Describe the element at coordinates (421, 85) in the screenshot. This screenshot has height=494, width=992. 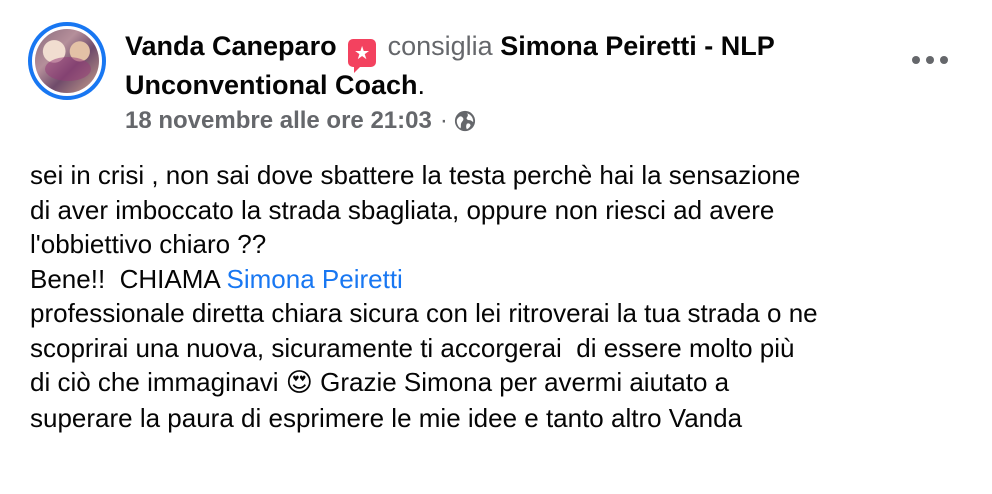
I see `header-period: .` at that location.